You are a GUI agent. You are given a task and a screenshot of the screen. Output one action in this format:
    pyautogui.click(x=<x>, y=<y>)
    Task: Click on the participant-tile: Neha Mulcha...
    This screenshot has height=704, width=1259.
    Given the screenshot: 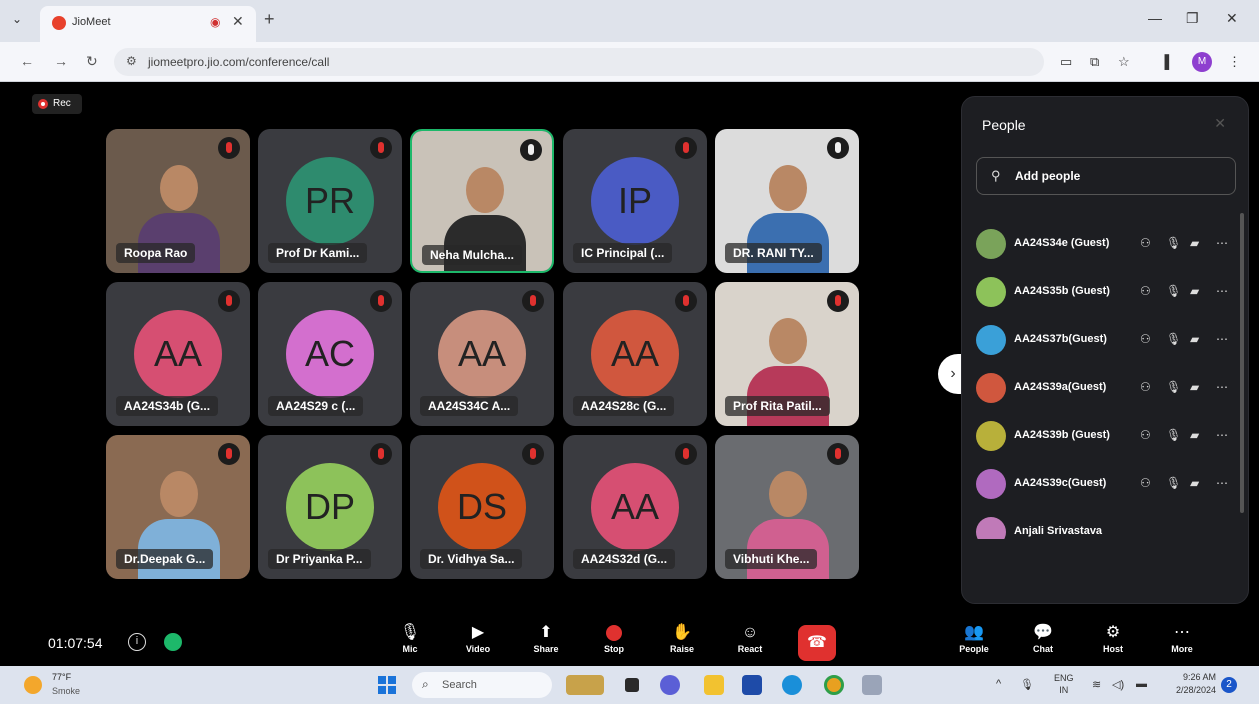 What is the action you would take?
    pyautogui.click(x=482, y=201)
    